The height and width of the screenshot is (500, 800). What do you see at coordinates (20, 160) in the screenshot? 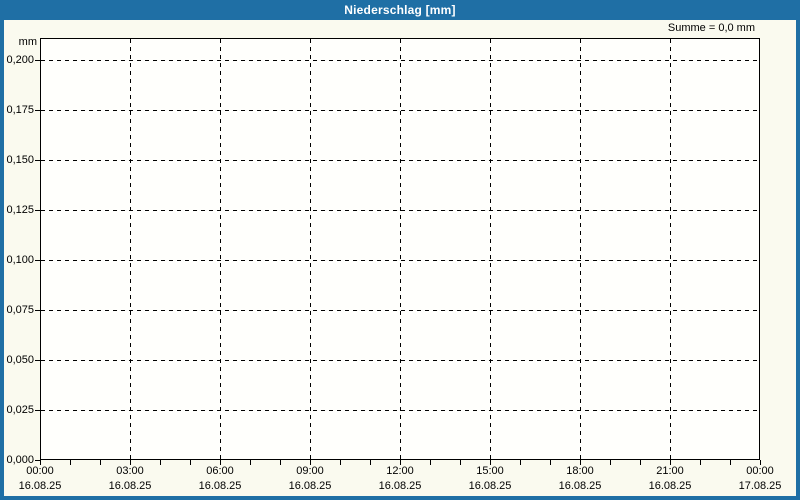
I see `y-axis-tick-label: 0,150` at bounding box center [20, 160].